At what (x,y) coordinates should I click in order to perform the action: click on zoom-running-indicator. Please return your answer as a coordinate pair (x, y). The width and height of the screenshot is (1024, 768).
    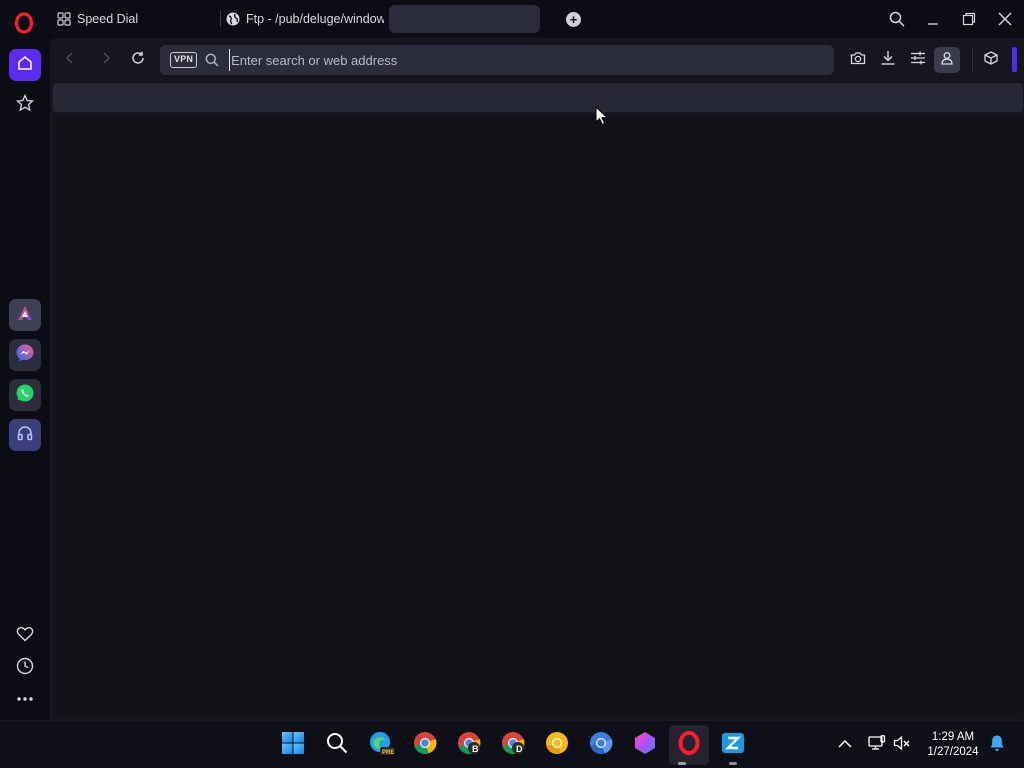
    Looking at the image, I should click on (733, 763).